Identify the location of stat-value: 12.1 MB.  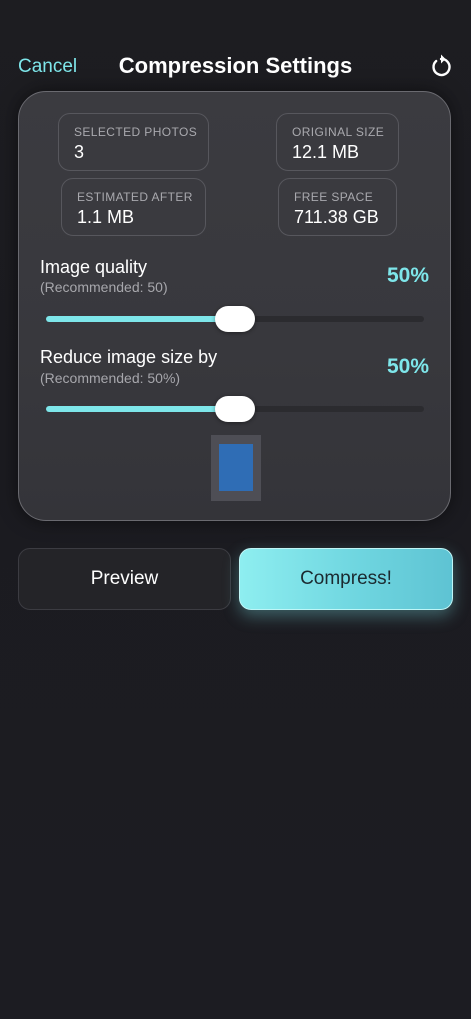
(326, 152).